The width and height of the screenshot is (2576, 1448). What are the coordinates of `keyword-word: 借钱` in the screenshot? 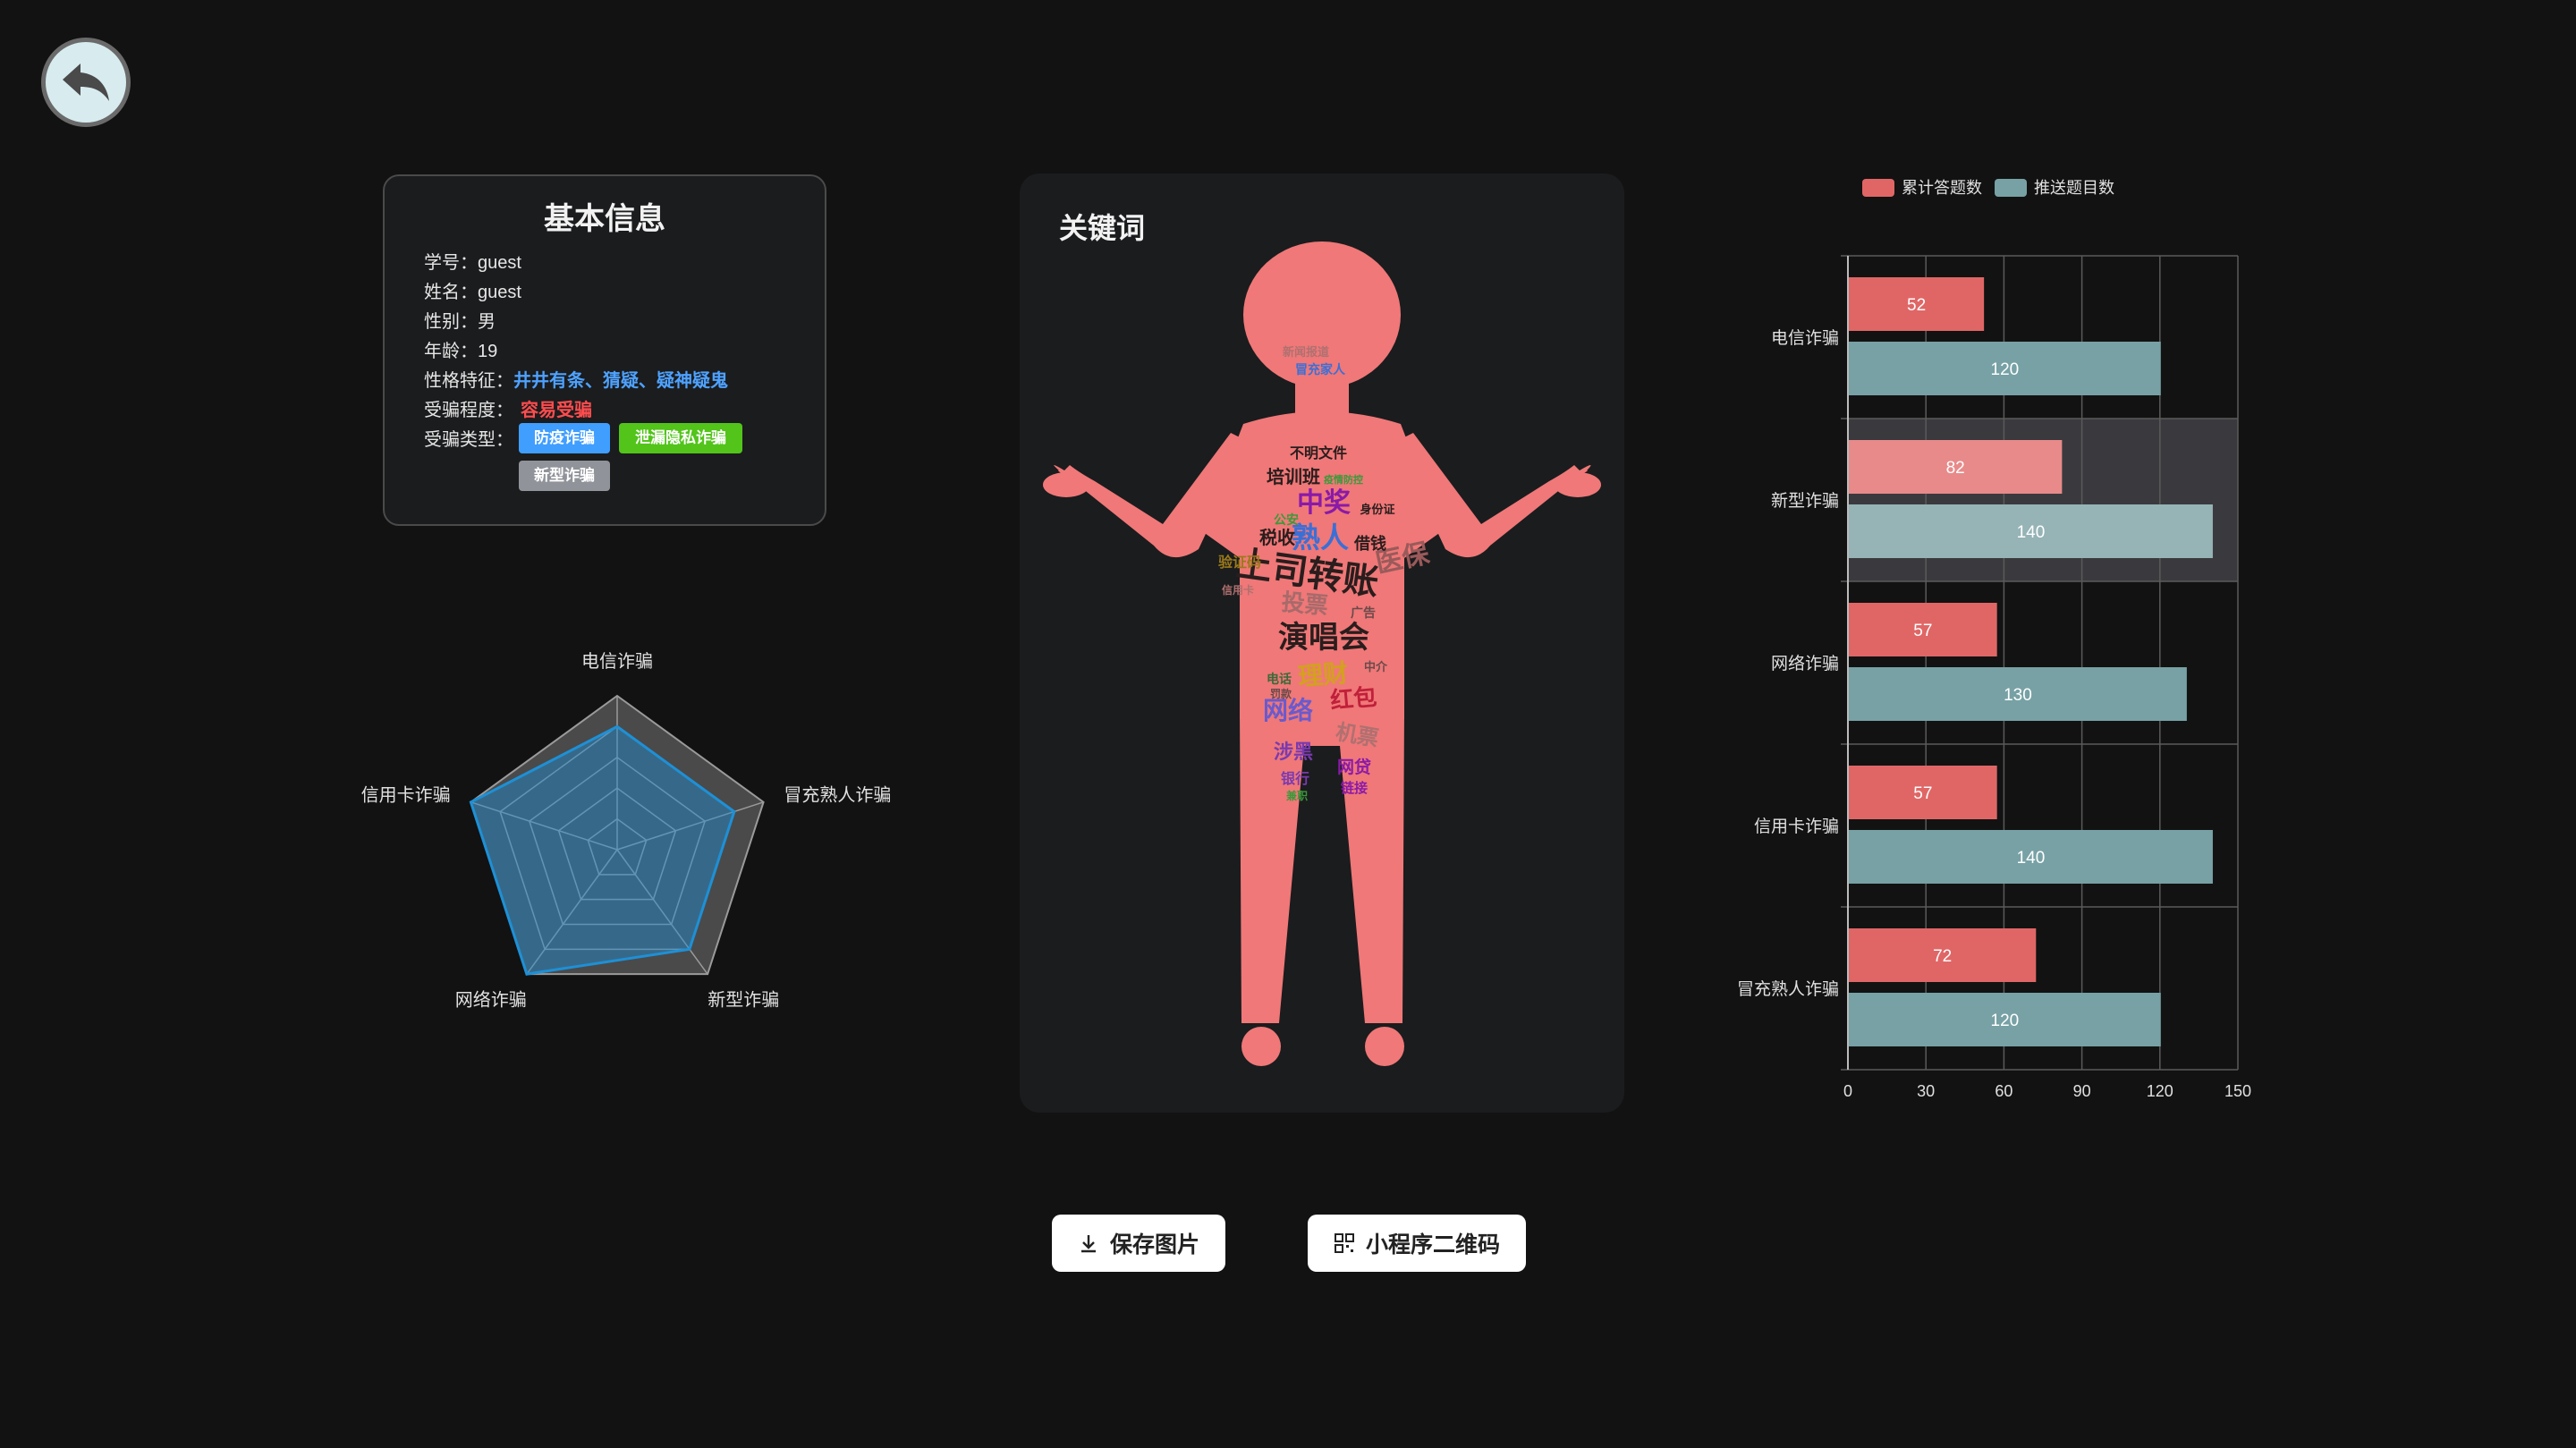 It's located at (1369, 543).